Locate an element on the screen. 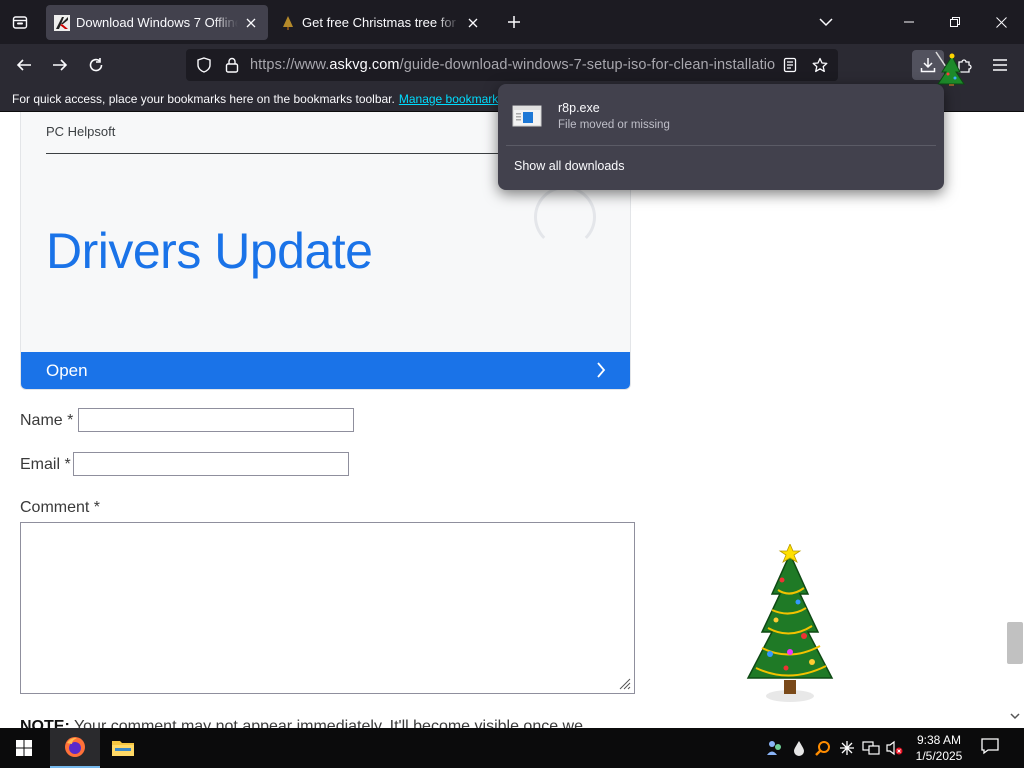 The width and height of the screenshot is (1024, 768). taskbar-file-explorer is located at coordinates (123, 748).